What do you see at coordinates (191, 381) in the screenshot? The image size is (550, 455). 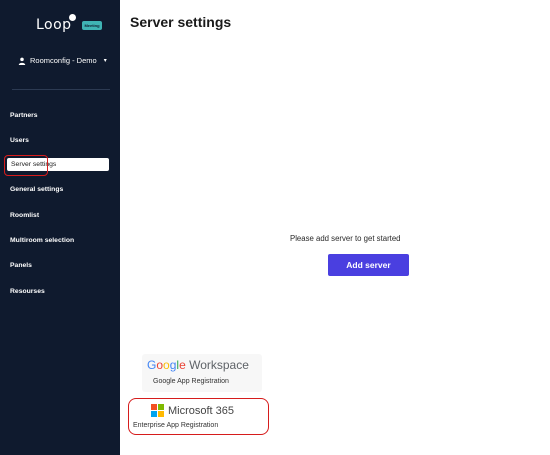 I see `google-app-registration-label: Google App Registration` at bounding box center [191, 381].